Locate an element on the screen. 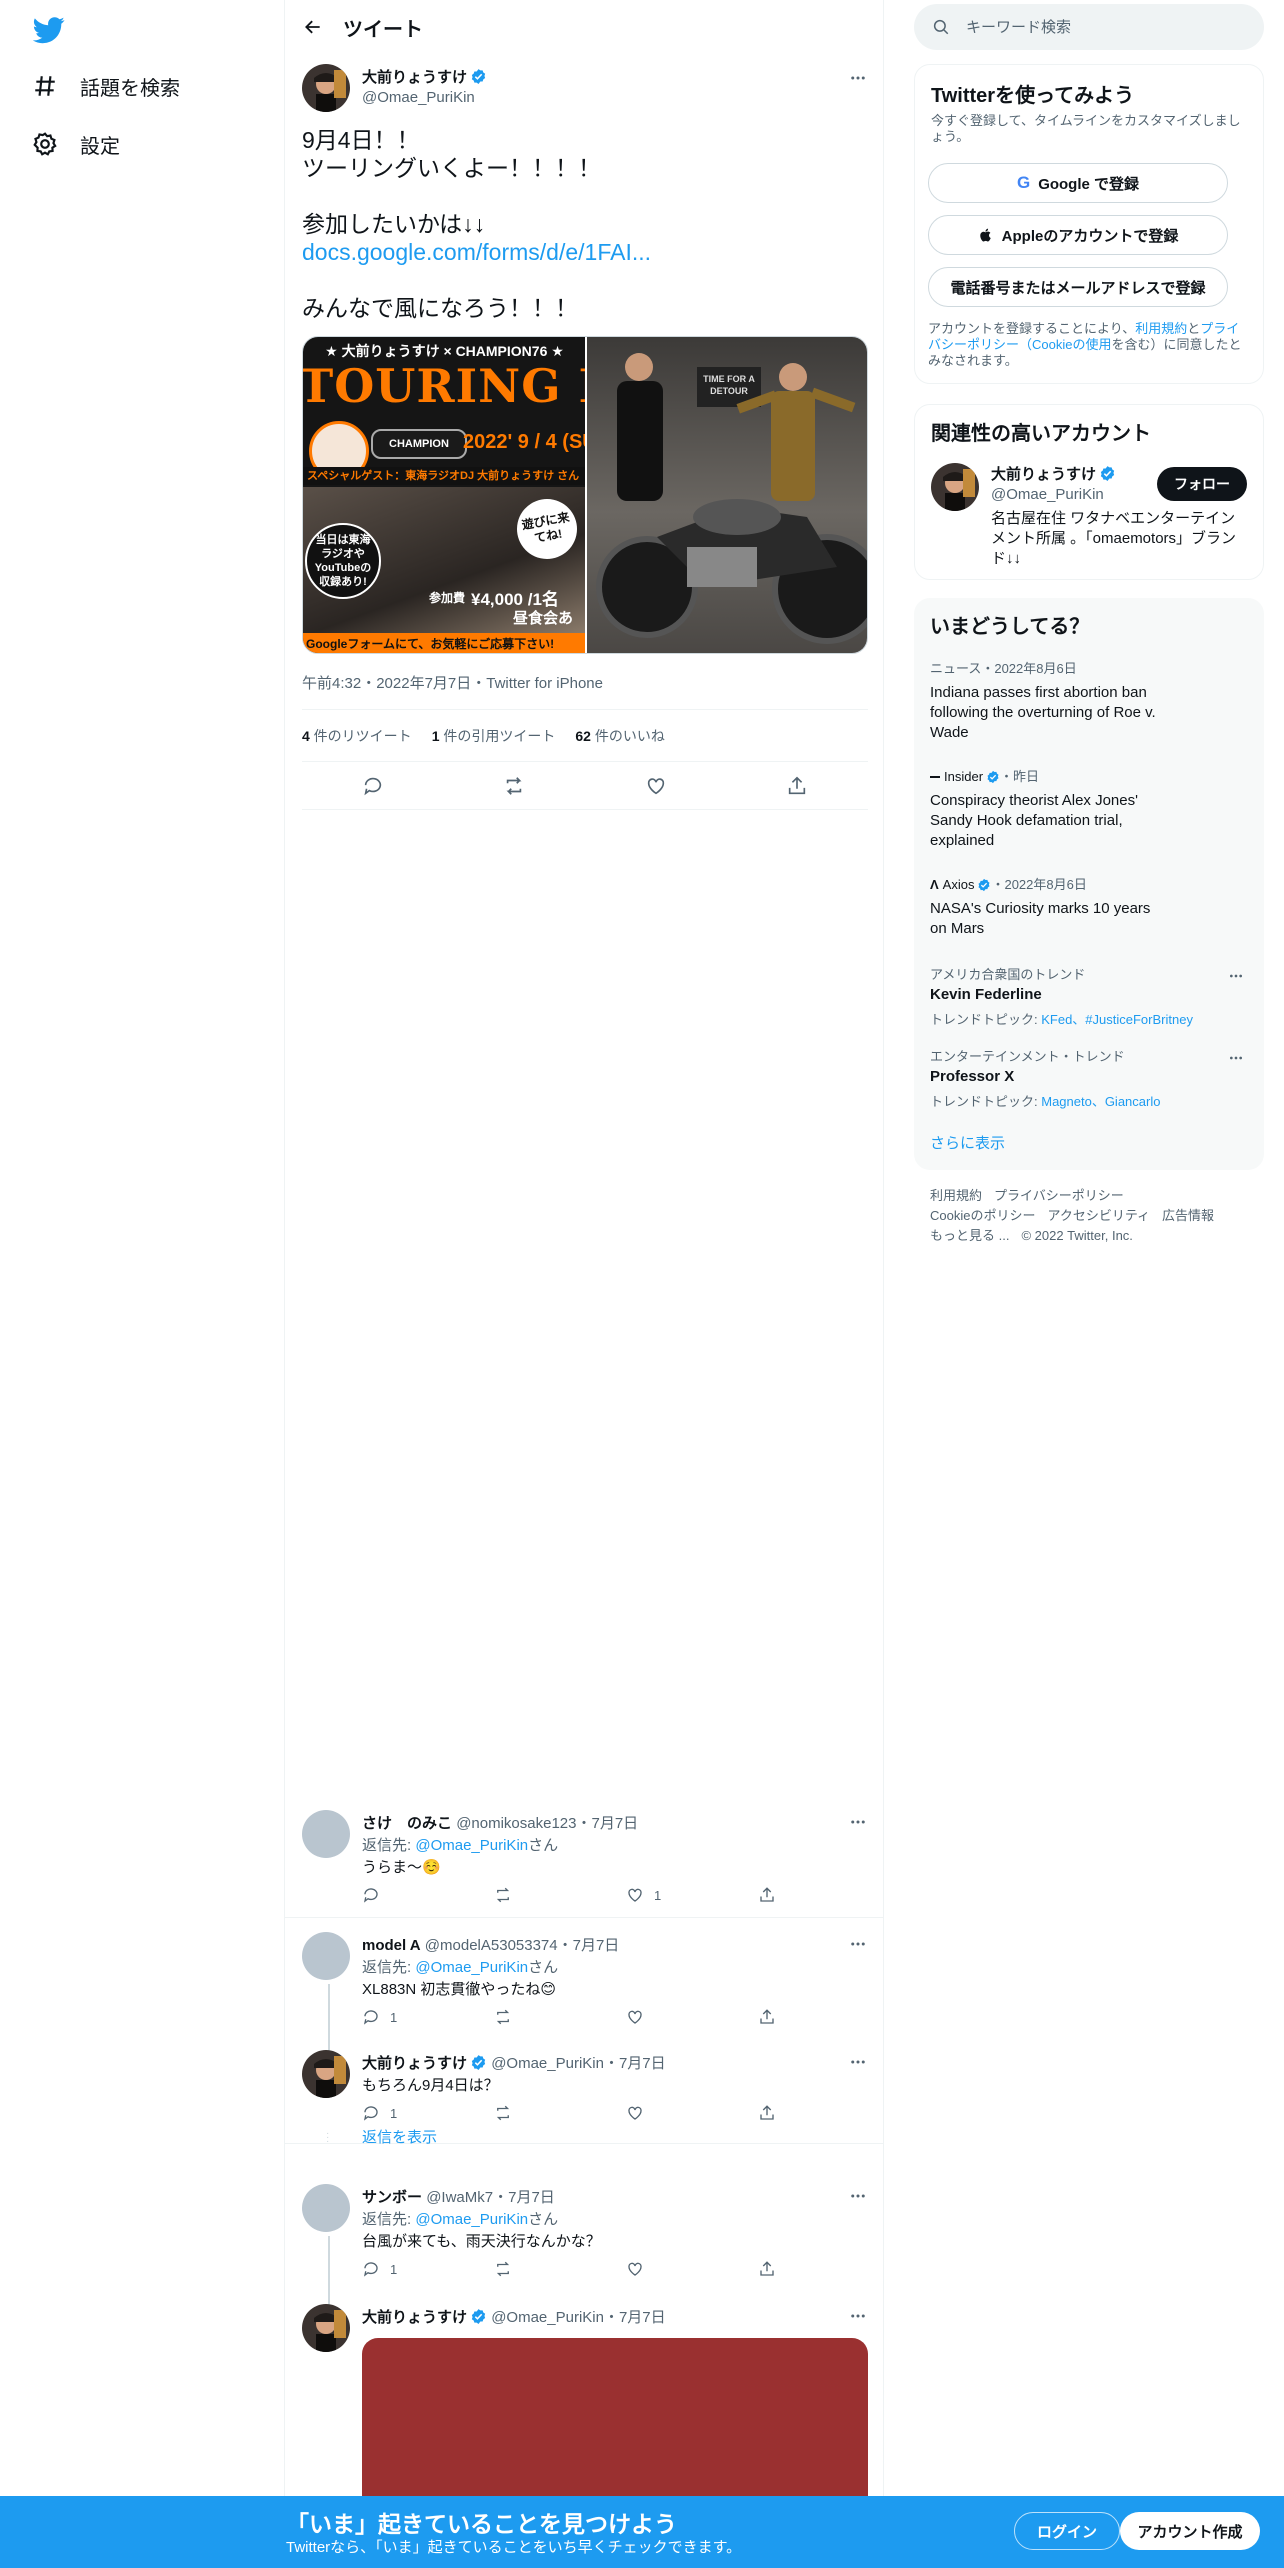 The image size is (1284, 2568). reply-name: 大前りょうすけ is located at coordinates (415, 2317).